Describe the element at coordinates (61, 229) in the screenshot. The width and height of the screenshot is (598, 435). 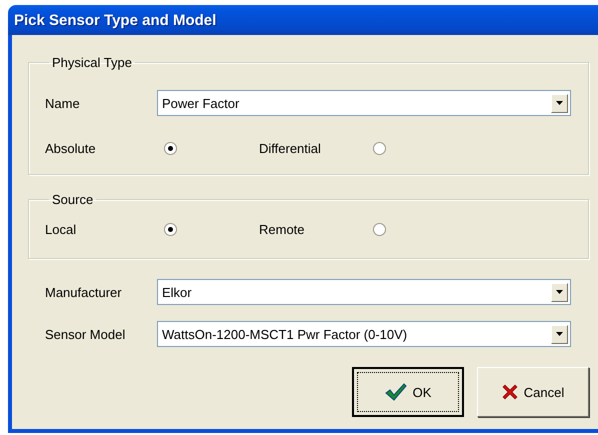
I see `radio-label: Local` at that location.